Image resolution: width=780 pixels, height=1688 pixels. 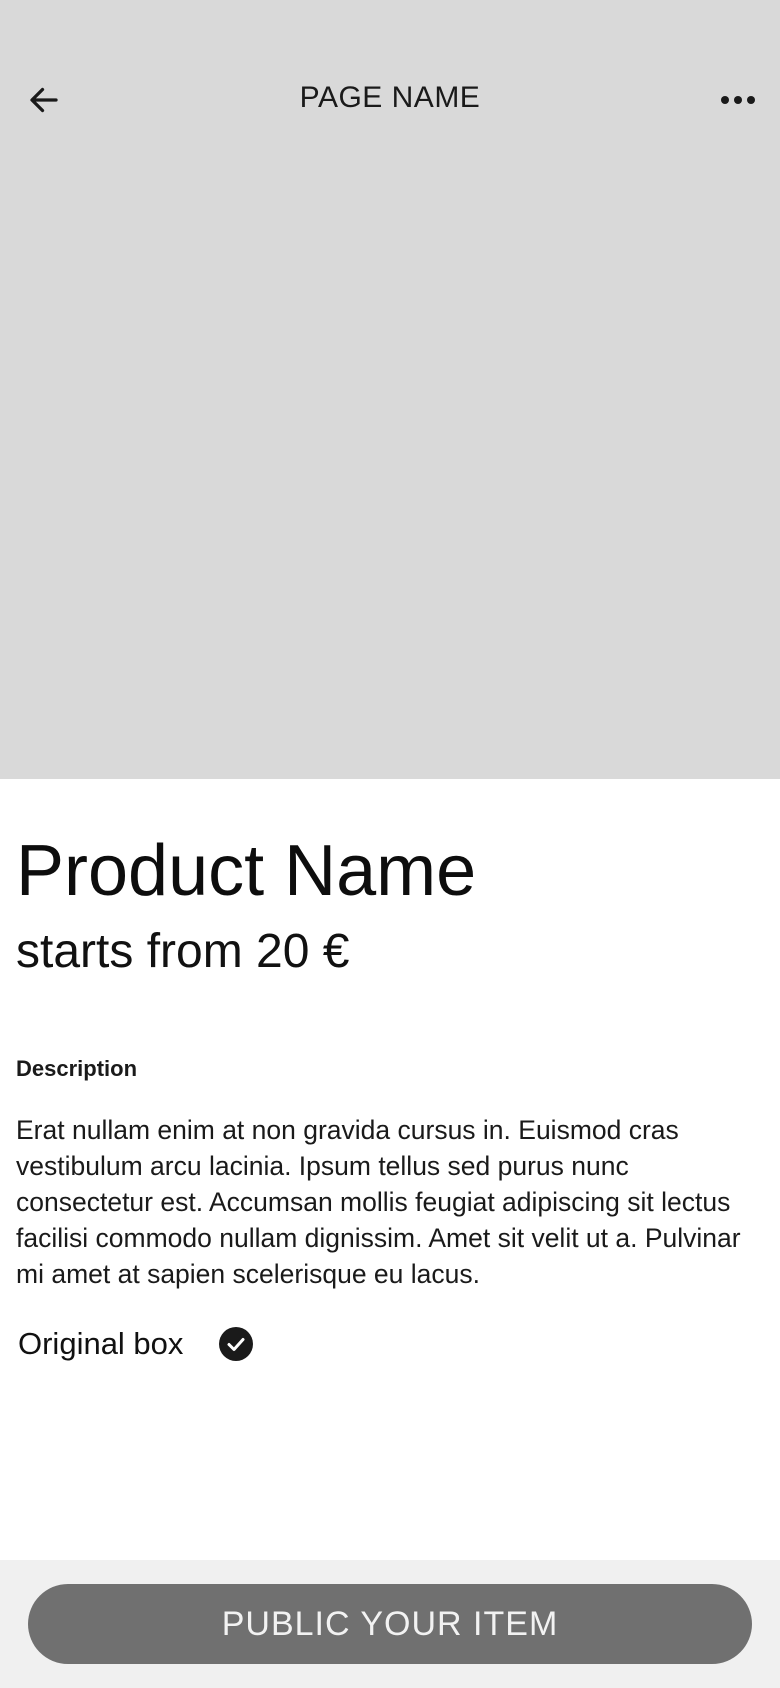 I want to click on publish-item-button: PUBLIC YOUR ITEM, so click(x=390, y=1624).